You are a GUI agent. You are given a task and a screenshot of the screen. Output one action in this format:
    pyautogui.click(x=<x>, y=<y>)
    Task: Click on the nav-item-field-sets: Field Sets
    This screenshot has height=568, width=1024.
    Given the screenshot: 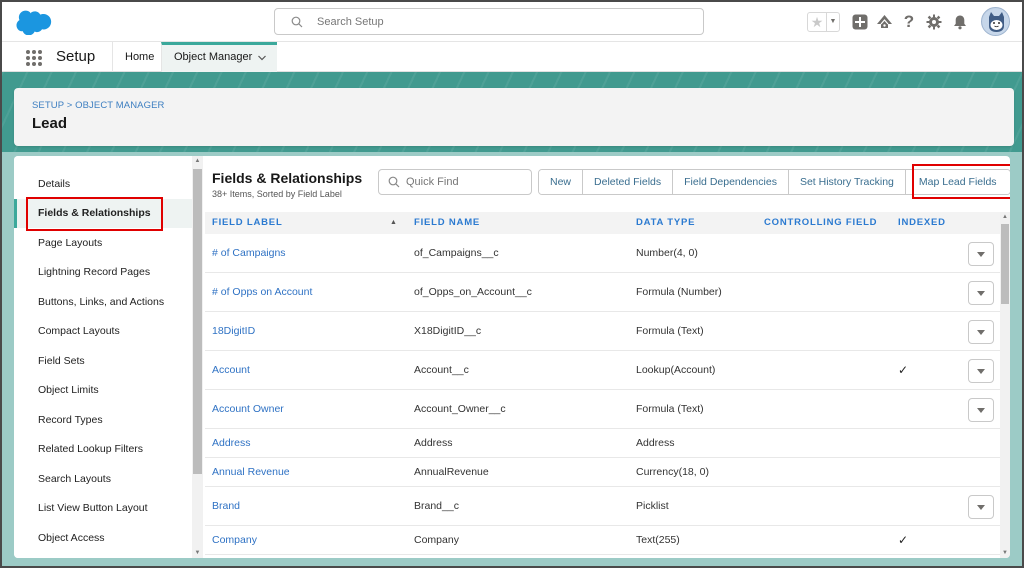 What is the action you would take?
    pyautogui.click(x=103, y=361)
    